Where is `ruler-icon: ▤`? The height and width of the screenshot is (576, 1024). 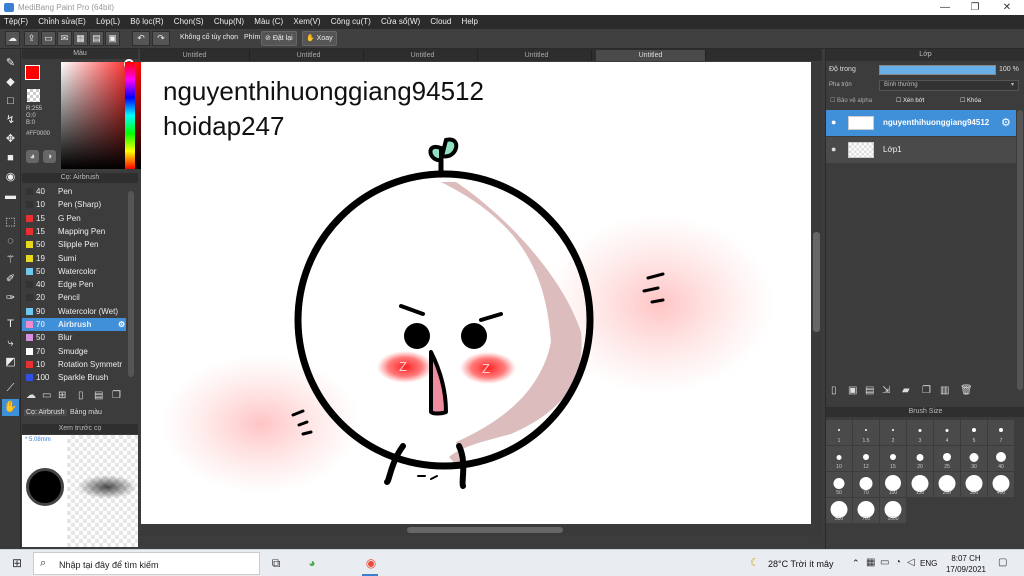 ruler-icon: ▤ is located at coordinates (96, 38).